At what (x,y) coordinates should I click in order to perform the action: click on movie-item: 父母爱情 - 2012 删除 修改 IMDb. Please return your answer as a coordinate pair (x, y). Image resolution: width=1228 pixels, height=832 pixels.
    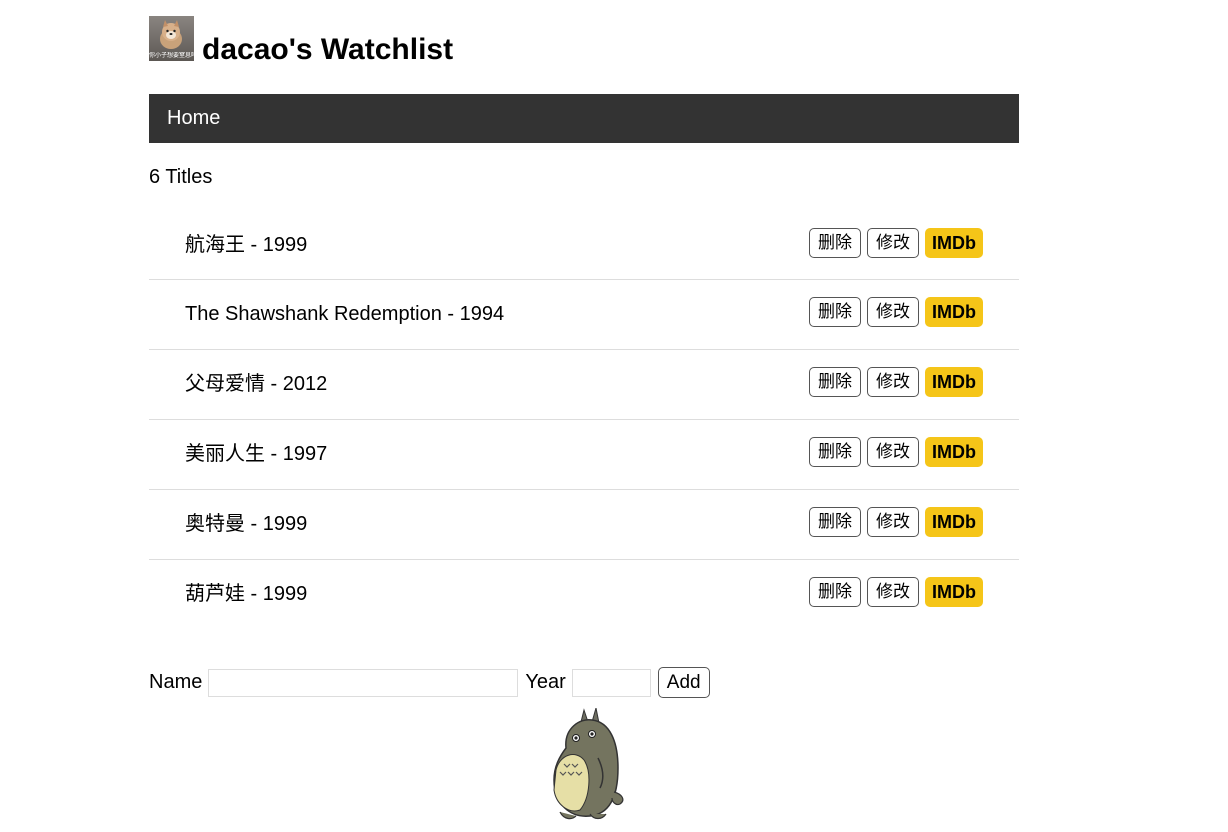
    Looking at the image, I should click on (584, 385).